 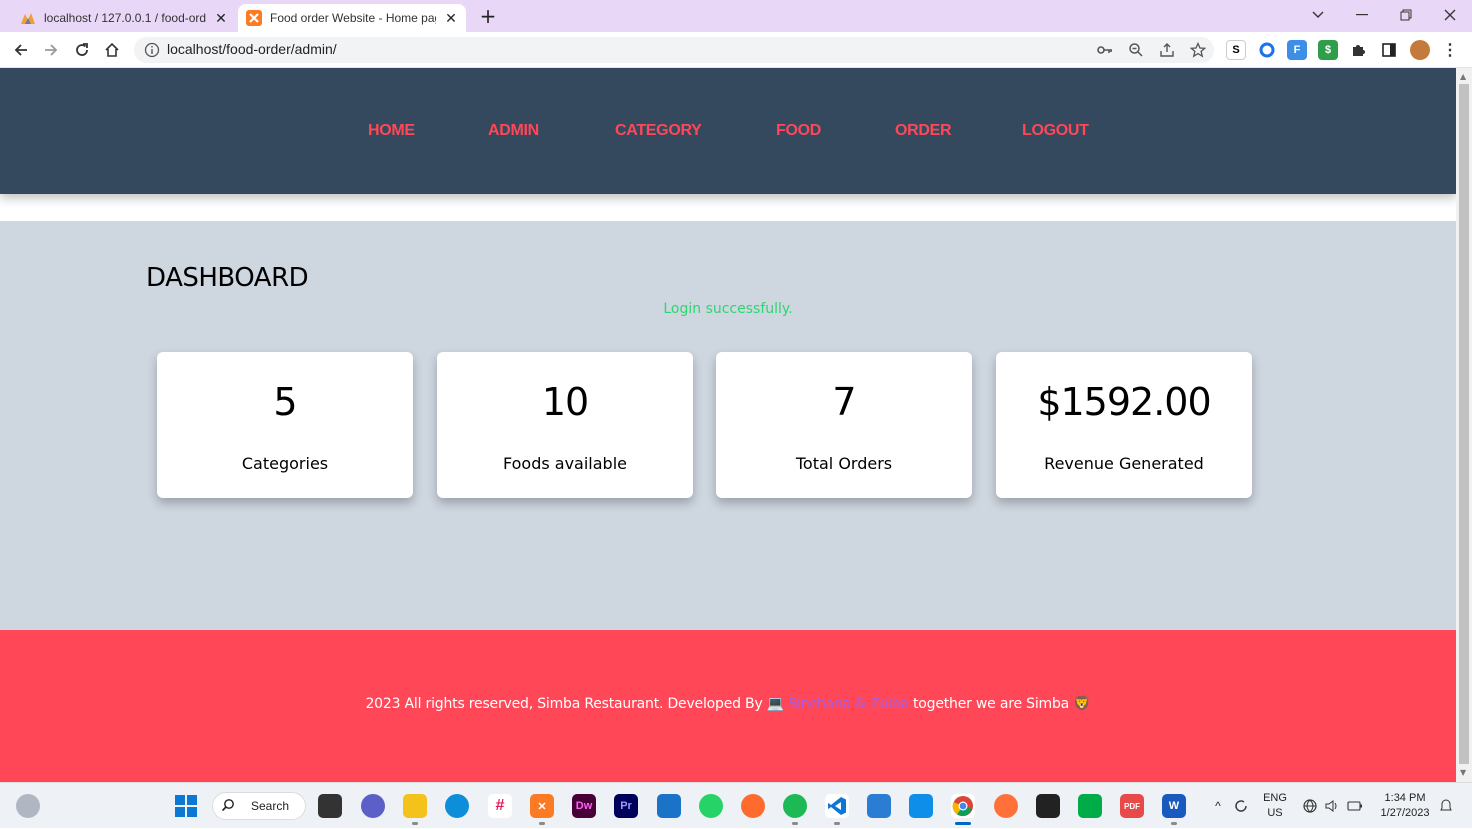 I want to click on battery-icon, so click(x=1355, y=806).